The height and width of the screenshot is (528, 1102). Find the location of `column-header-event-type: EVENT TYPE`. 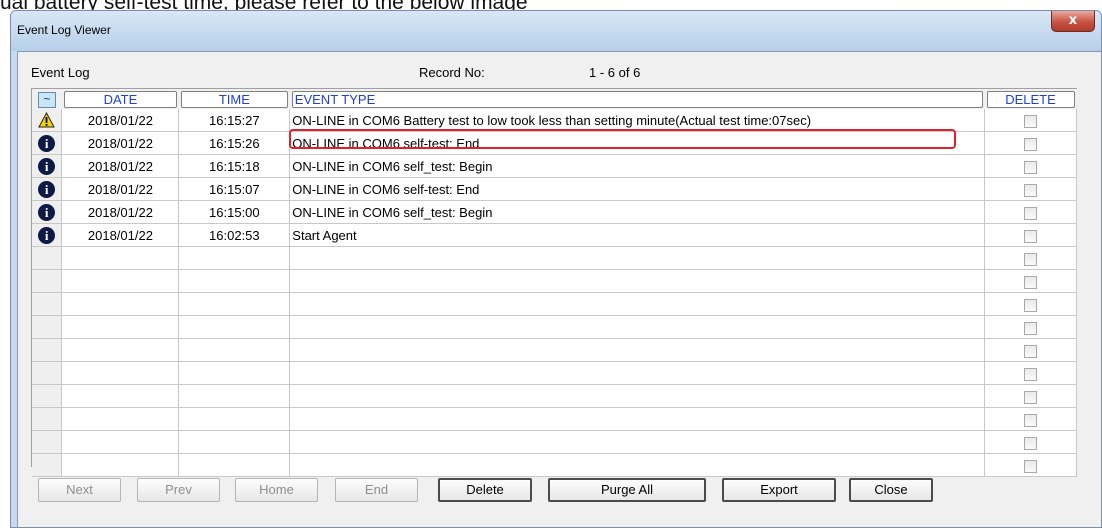

column-header-event-type: EVENT TYPE is located at coordinates (637, 99).